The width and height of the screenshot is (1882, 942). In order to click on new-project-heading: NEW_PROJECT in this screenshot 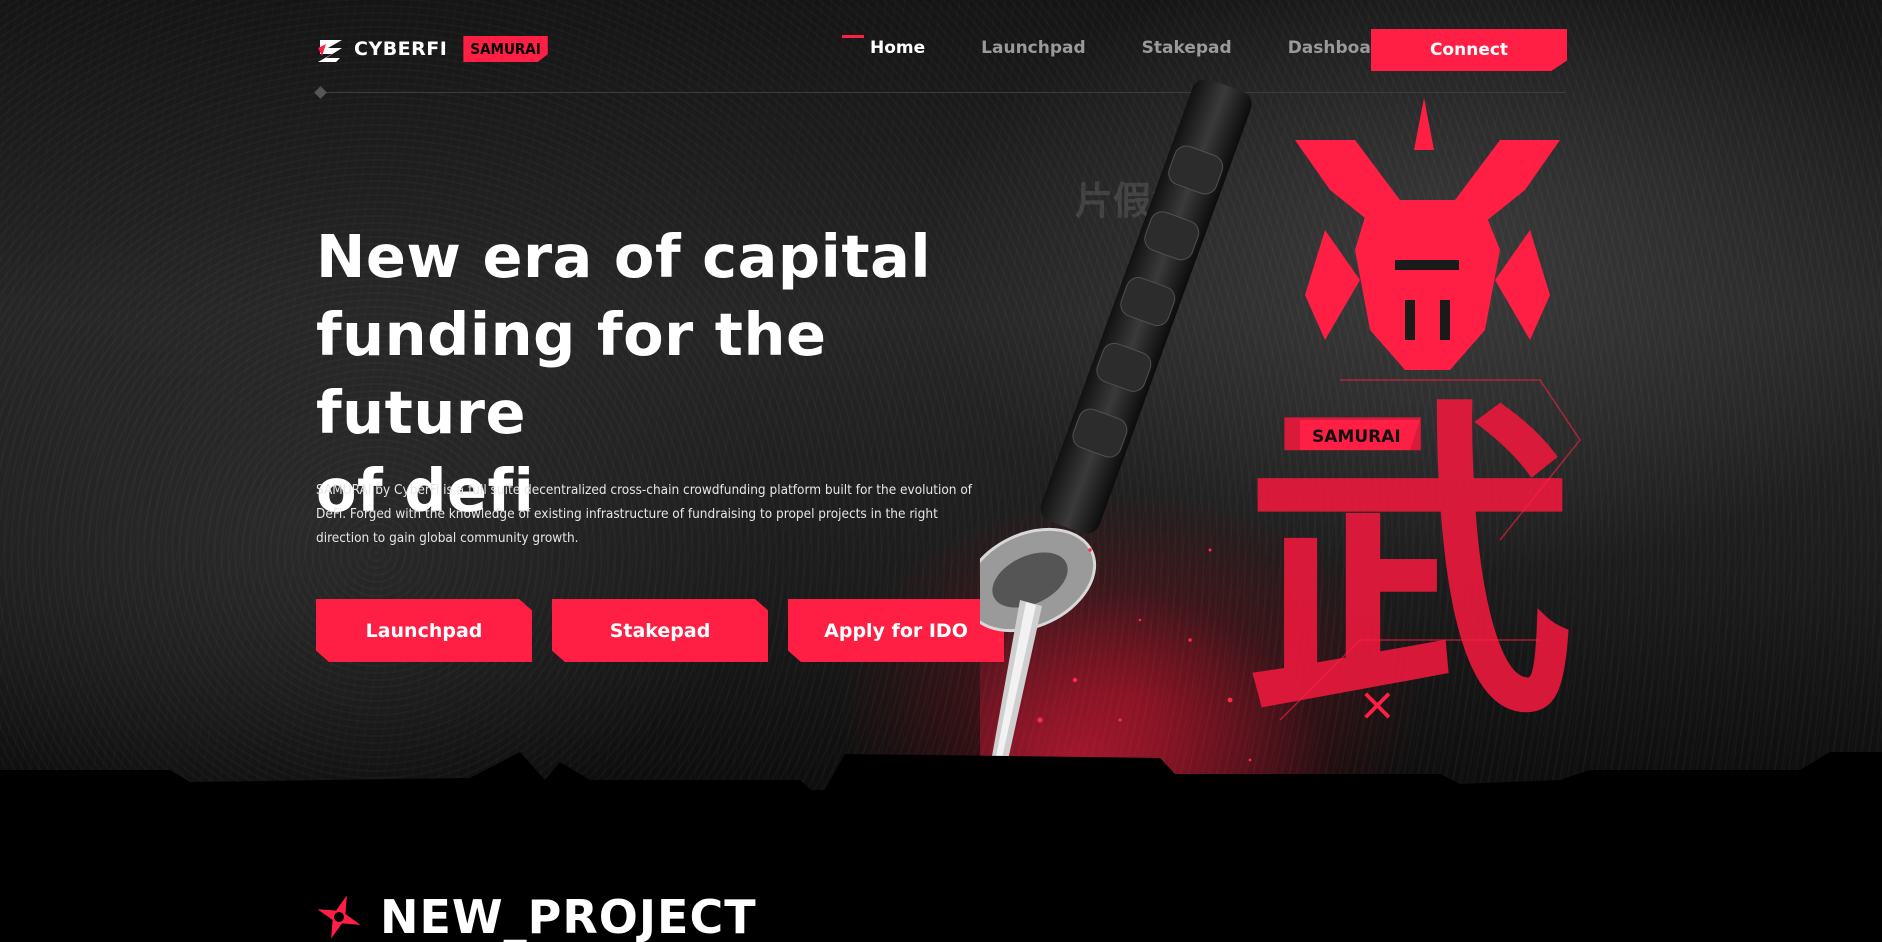, I will do `click(536, 916)`.